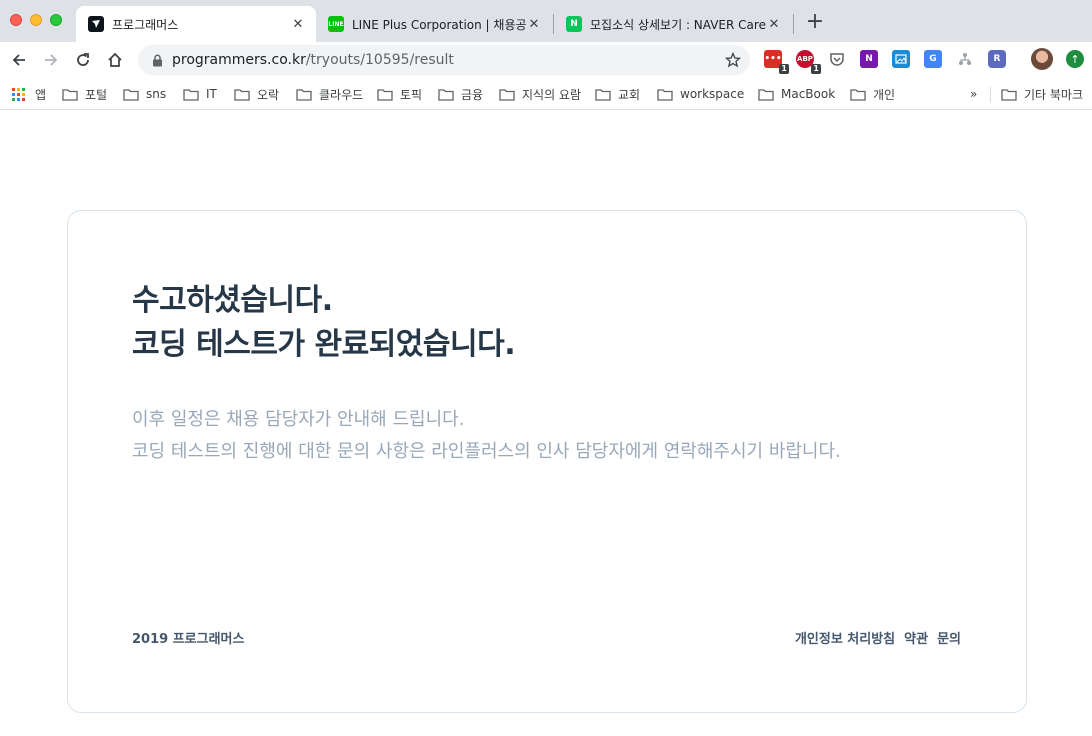 This screenshot has width=1092, height=736. I want to click on onenote-icon: N, so click(869, 59).